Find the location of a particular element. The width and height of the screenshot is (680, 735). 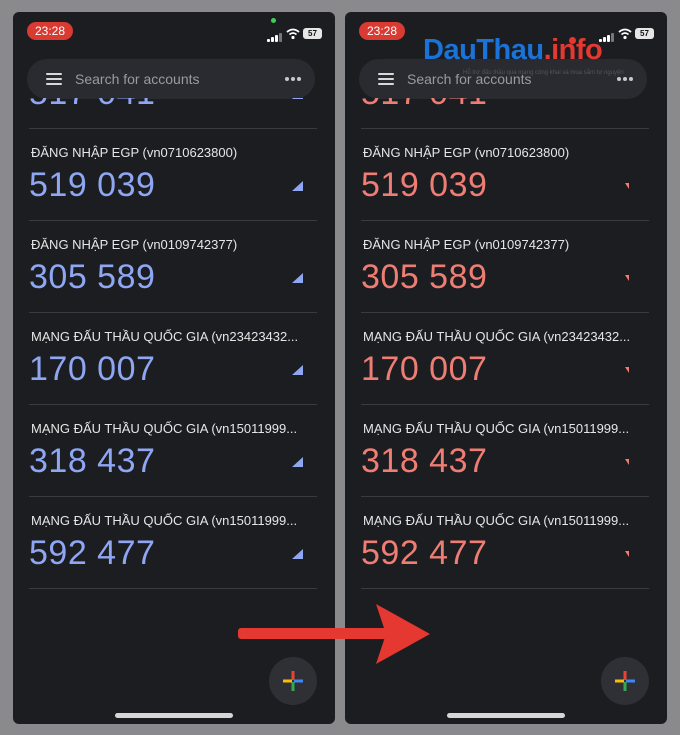

wifi-icon is located at coordinates (293, 34).